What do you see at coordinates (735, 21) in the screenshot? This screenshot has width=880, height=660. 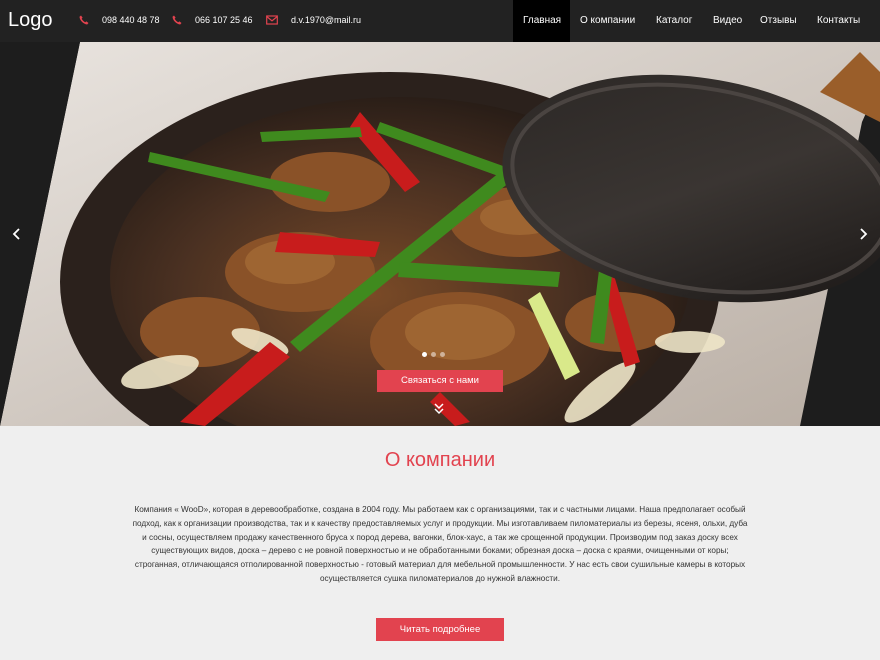 I see `nav-video: Видео` at bounding box center [735, 21].